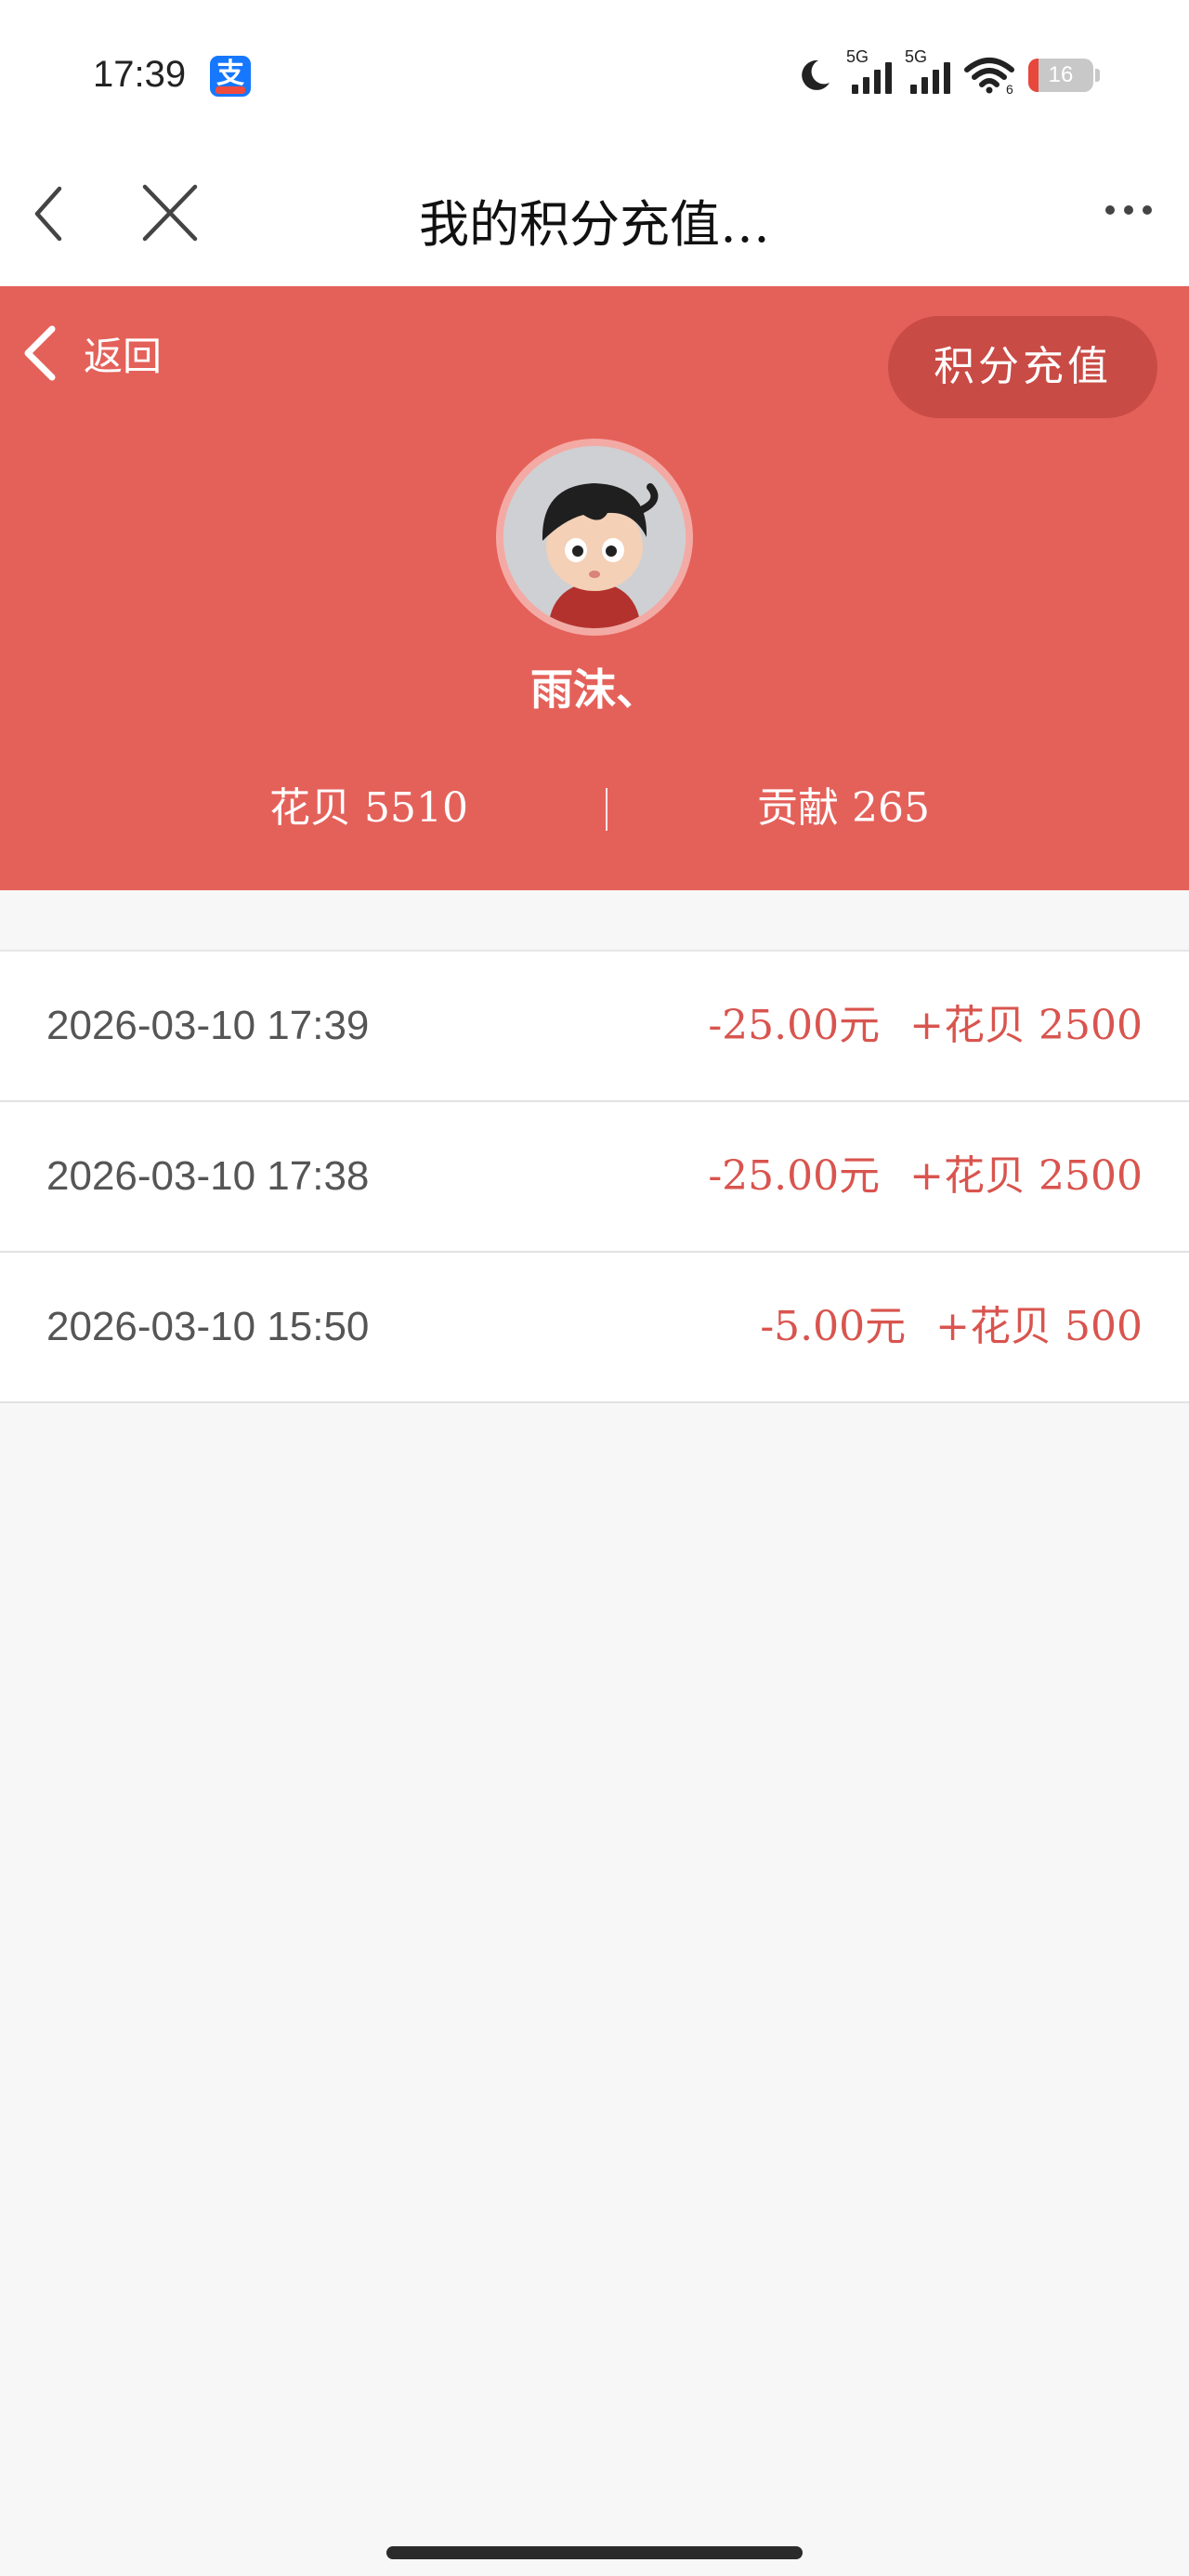 This screenshot has height=2576, width=1189. I want to click on huabei-balance: 花贝 5510, so click(368, 808).